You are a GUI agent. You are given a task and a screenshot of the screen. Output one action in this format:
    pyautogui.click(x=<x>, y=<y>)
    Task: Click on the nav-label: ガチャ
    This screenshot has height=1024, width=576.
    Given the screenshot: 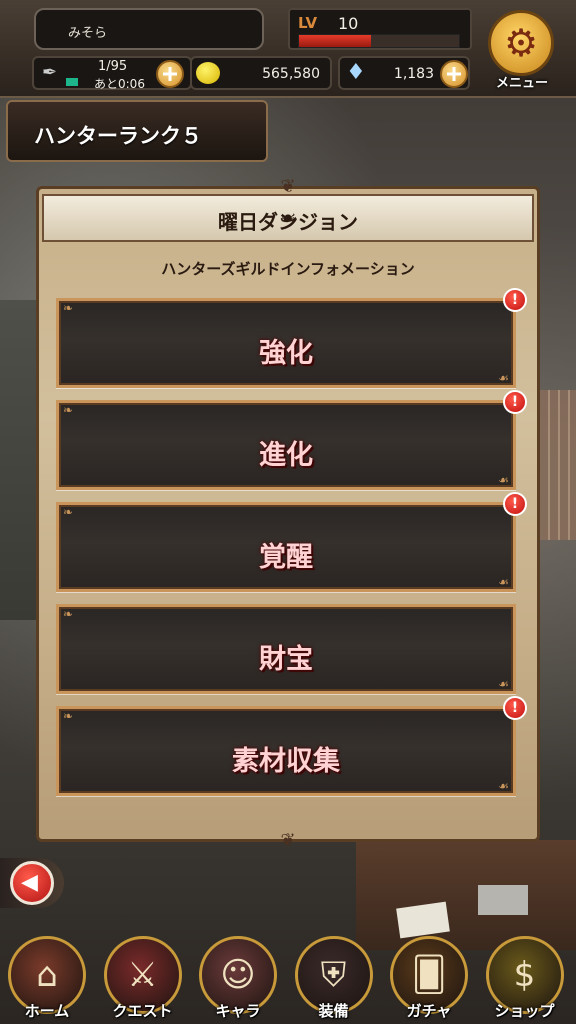 What is the action you would take?
    pyautogui.click(x=429, y=1011)
    